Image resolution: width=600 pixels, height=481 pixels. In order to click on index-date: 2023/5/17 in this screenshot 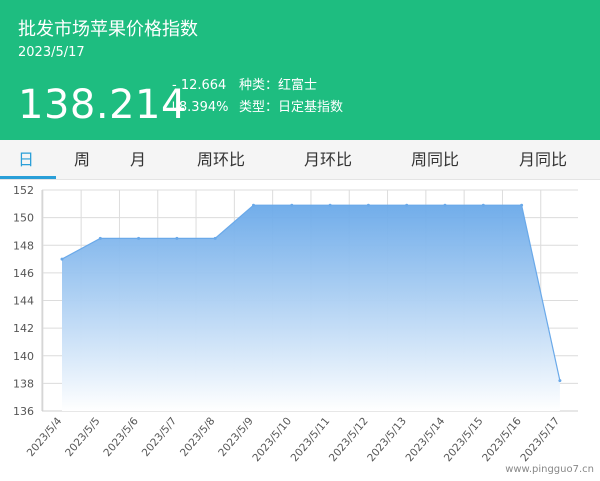, I will do `click(51, 52)`.